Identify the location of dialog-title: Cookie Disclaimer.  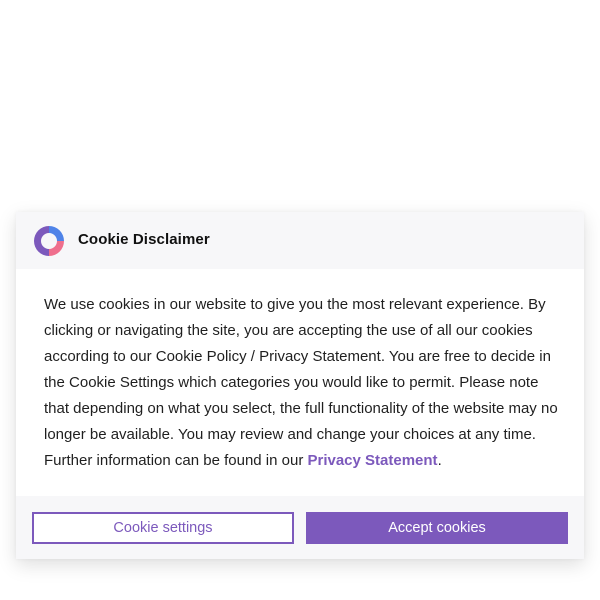
(144, 239).